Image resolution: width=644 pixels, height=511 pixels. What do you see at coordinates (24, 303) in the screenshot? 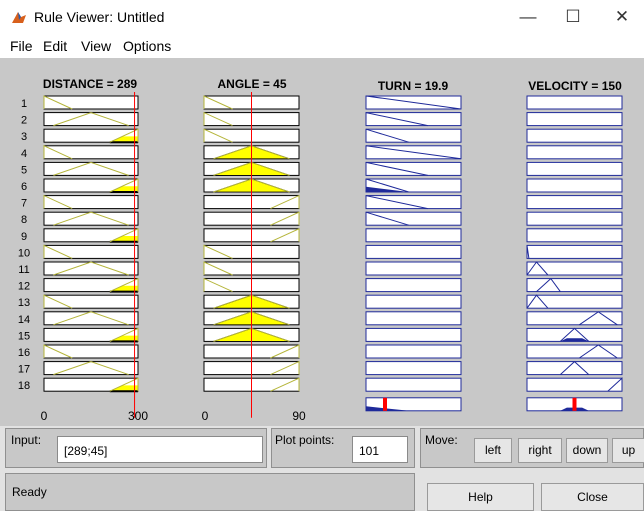
I see `rule-number: 13` at bounding box center [24, 303].